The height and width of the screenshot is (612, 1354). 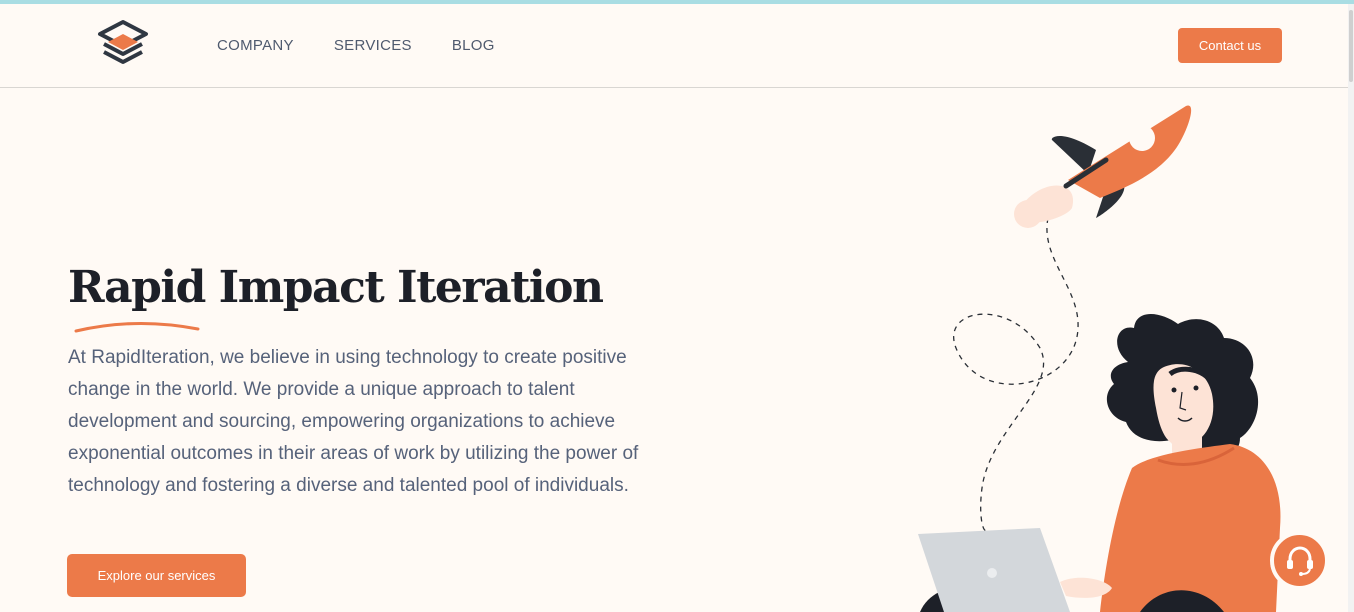 What do you see at coordinates (1351, 46) in the screenshot?
I see `scrollbar-thumb` at bounding box center [1351, 46].